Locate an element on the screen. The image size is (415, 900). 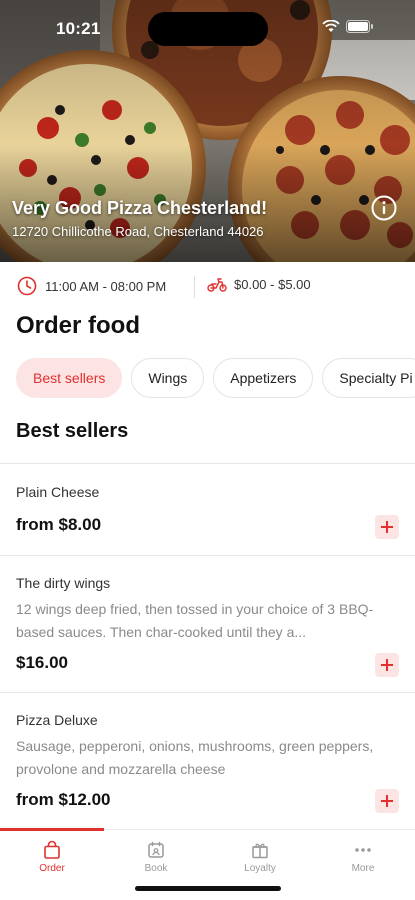
wifi-icon is located at coordinates (331, 26).